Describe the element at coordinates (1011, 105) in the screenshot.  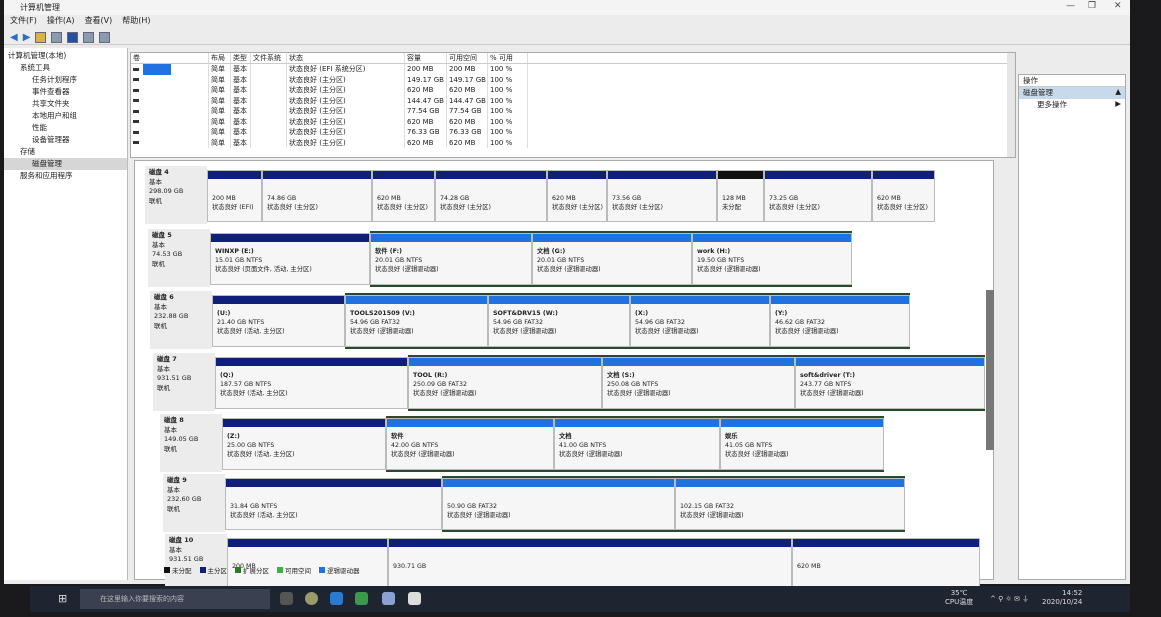
I see `volume-list-scrollbar` at that location.